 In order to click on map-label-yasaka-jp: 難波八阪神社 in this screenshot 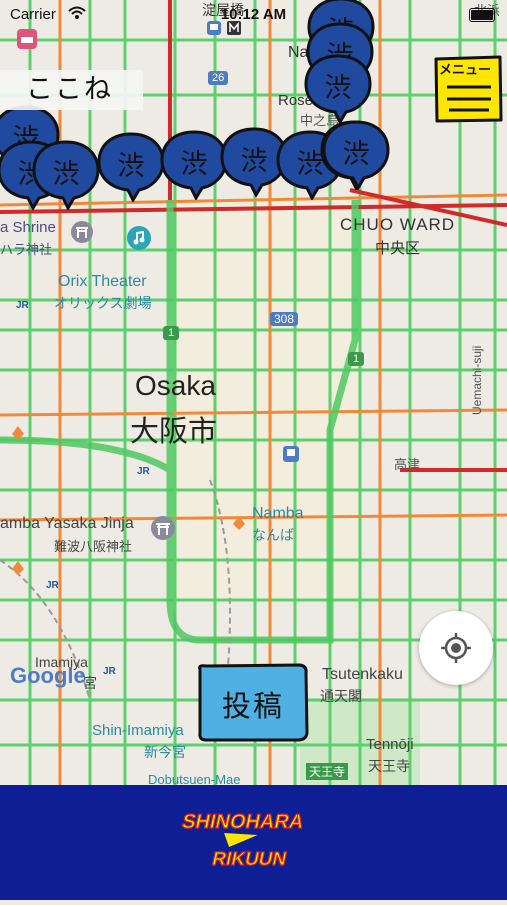, I will do `click(93, 546)`.